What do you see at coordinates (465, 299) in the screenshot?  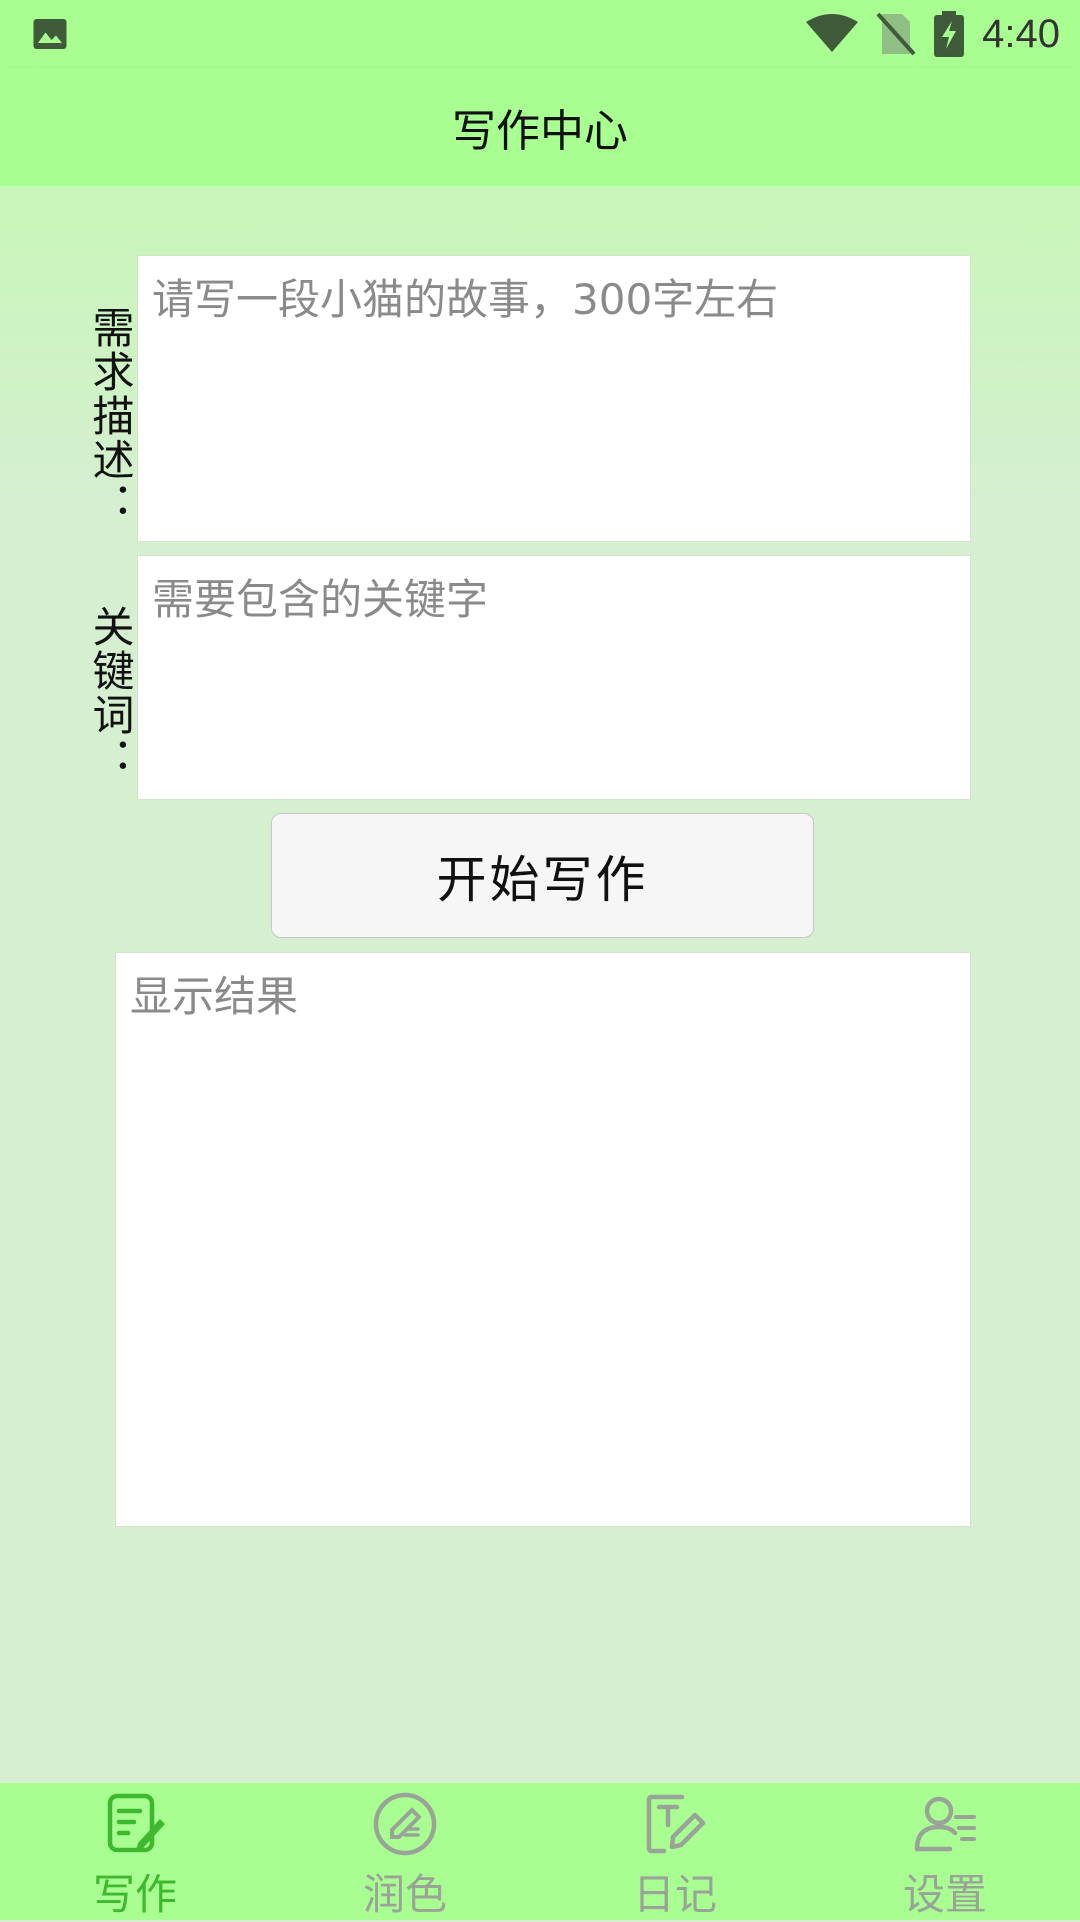 I see `description-placeholder: 请写一段小猫的故事，300字左右` at bounding box center [465, 299].